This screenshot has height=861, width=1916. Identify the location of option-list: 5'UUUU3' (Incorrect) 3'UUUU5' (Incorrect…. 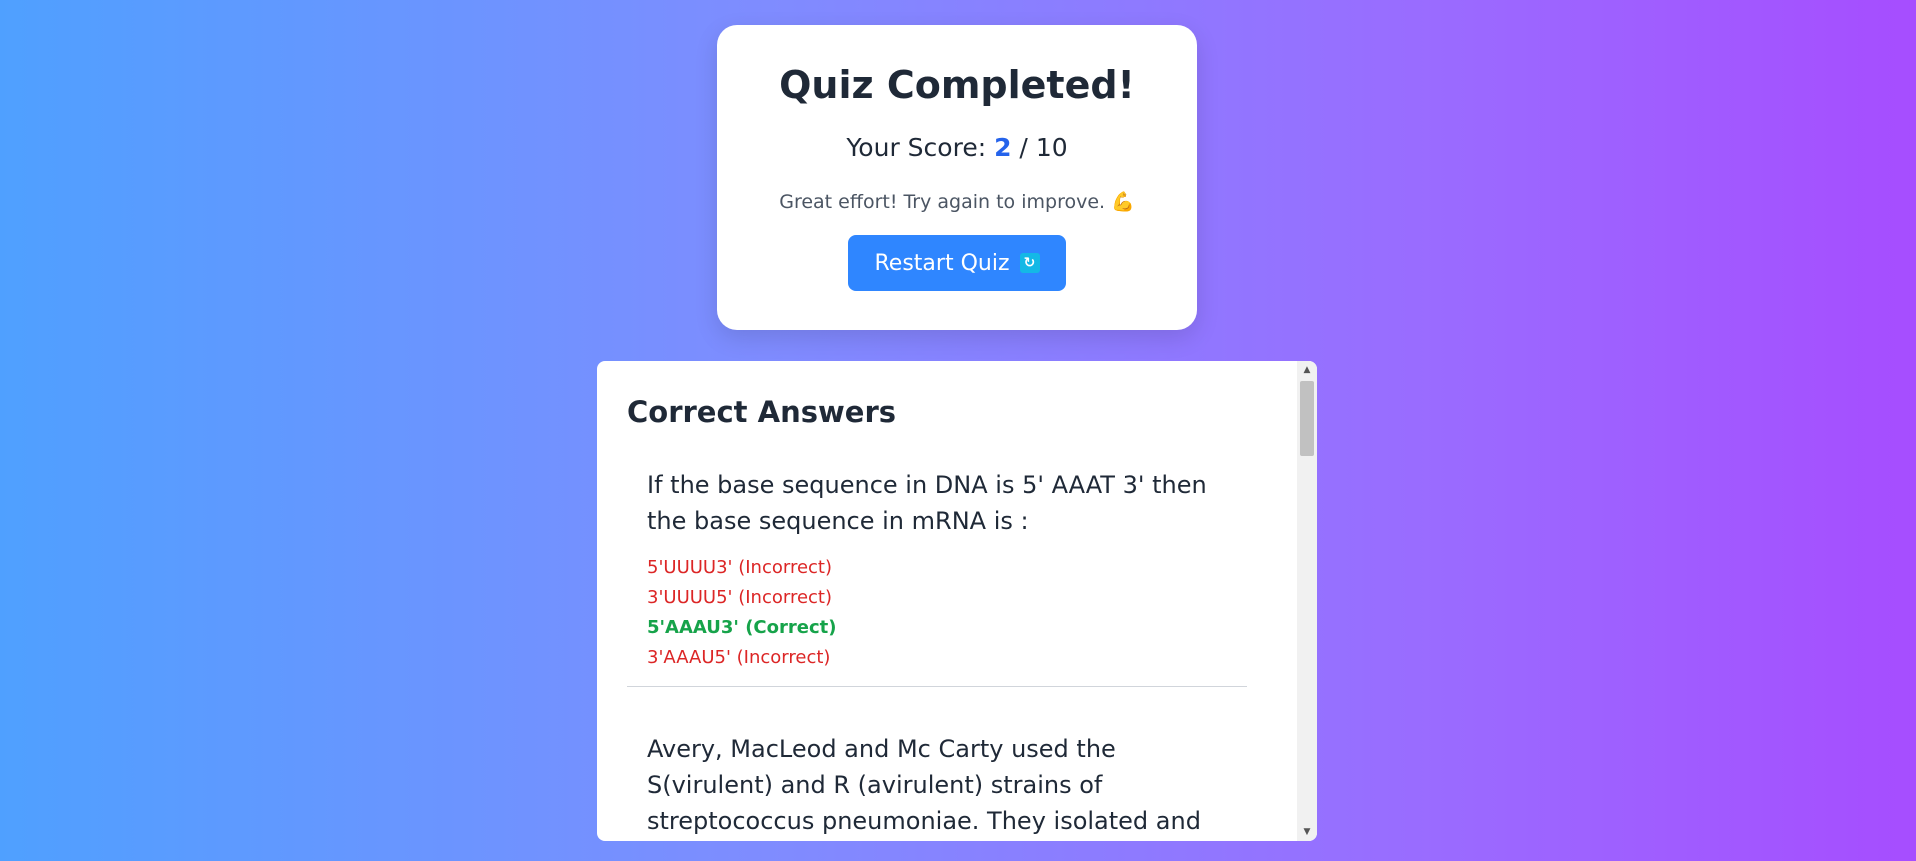
(937, 613).